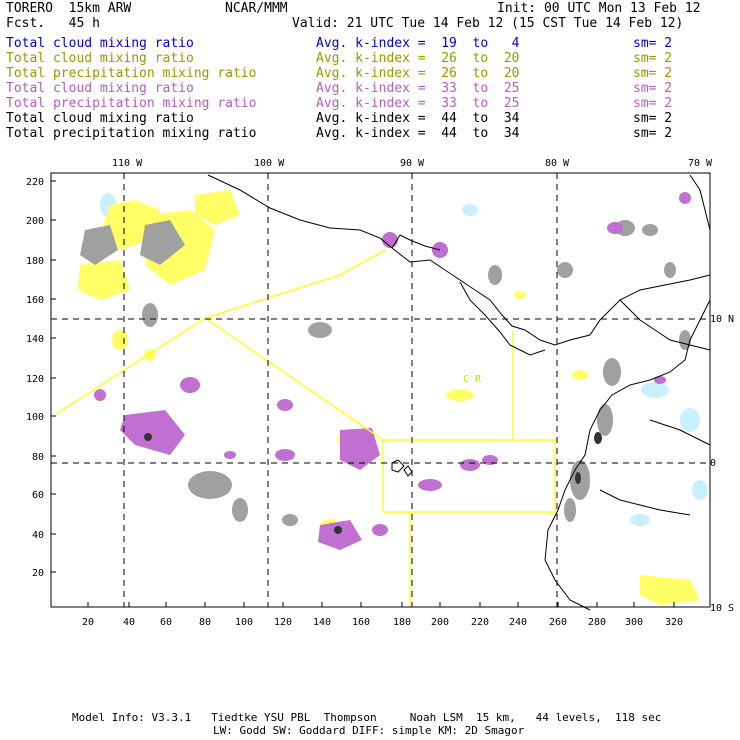 This screenshot has height=740, width=740. What do you see at coordinates (38, 535) in the screenshot?
I see `y-tick-label: 40` at bounding box center [38, 535].